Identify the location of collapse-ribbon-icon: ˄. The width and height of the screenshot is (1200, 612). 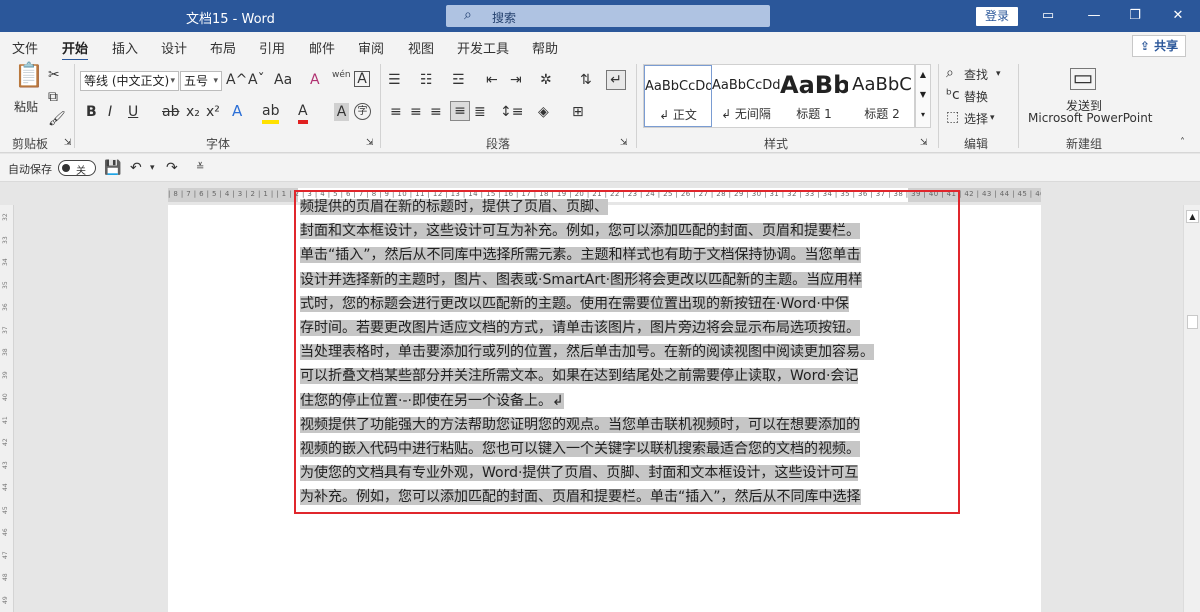
(1182, 143).